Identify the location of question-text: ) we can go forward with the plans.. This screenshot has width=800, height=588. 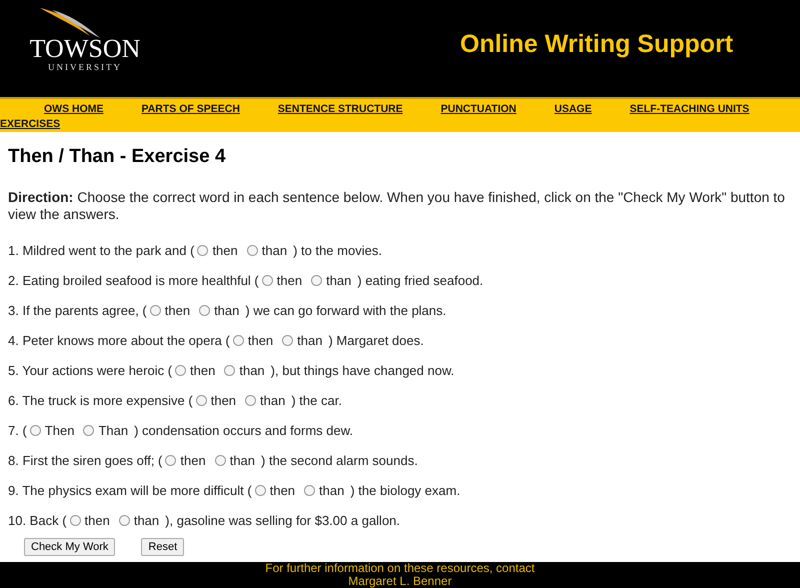
(345, 310).